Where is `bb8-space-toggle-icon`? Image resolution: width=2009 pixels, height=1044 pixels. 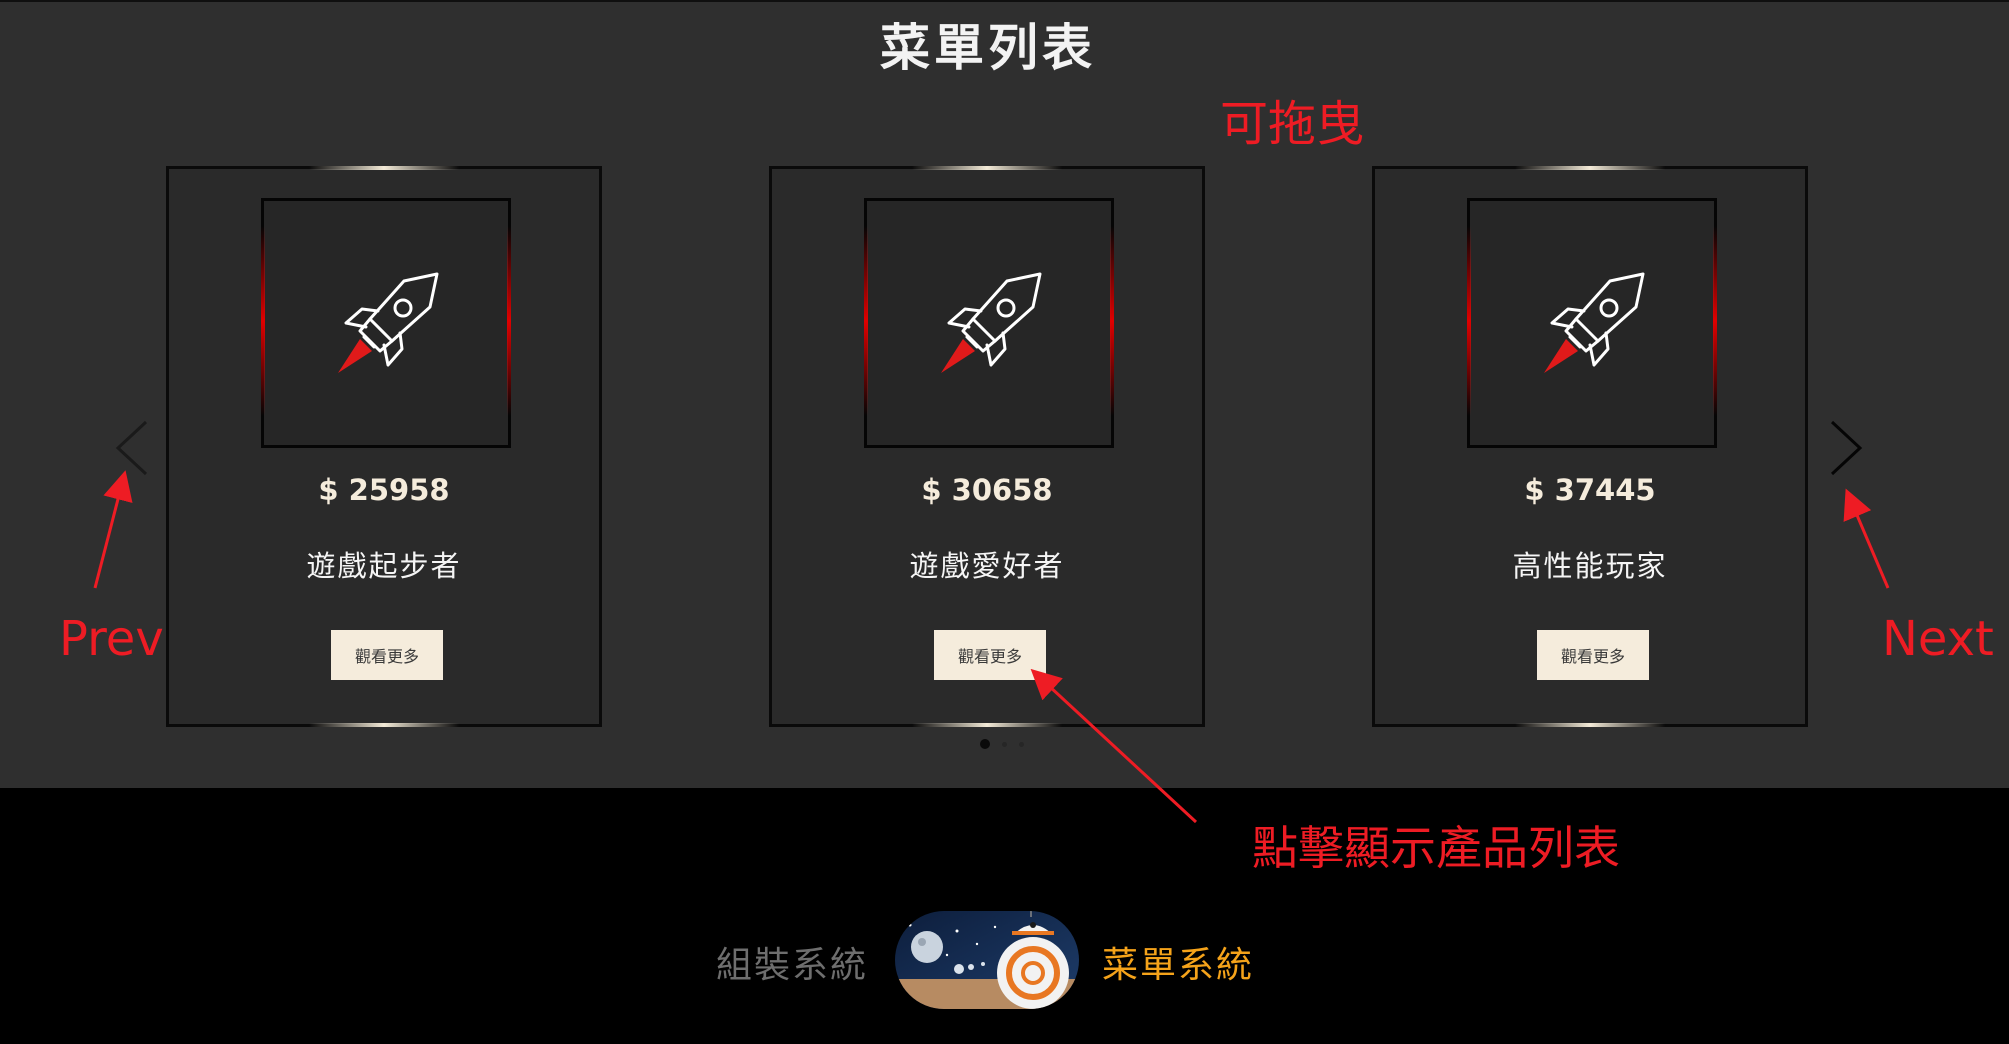 bb8-space-toggle-icon is located at coordinates (987, 960).